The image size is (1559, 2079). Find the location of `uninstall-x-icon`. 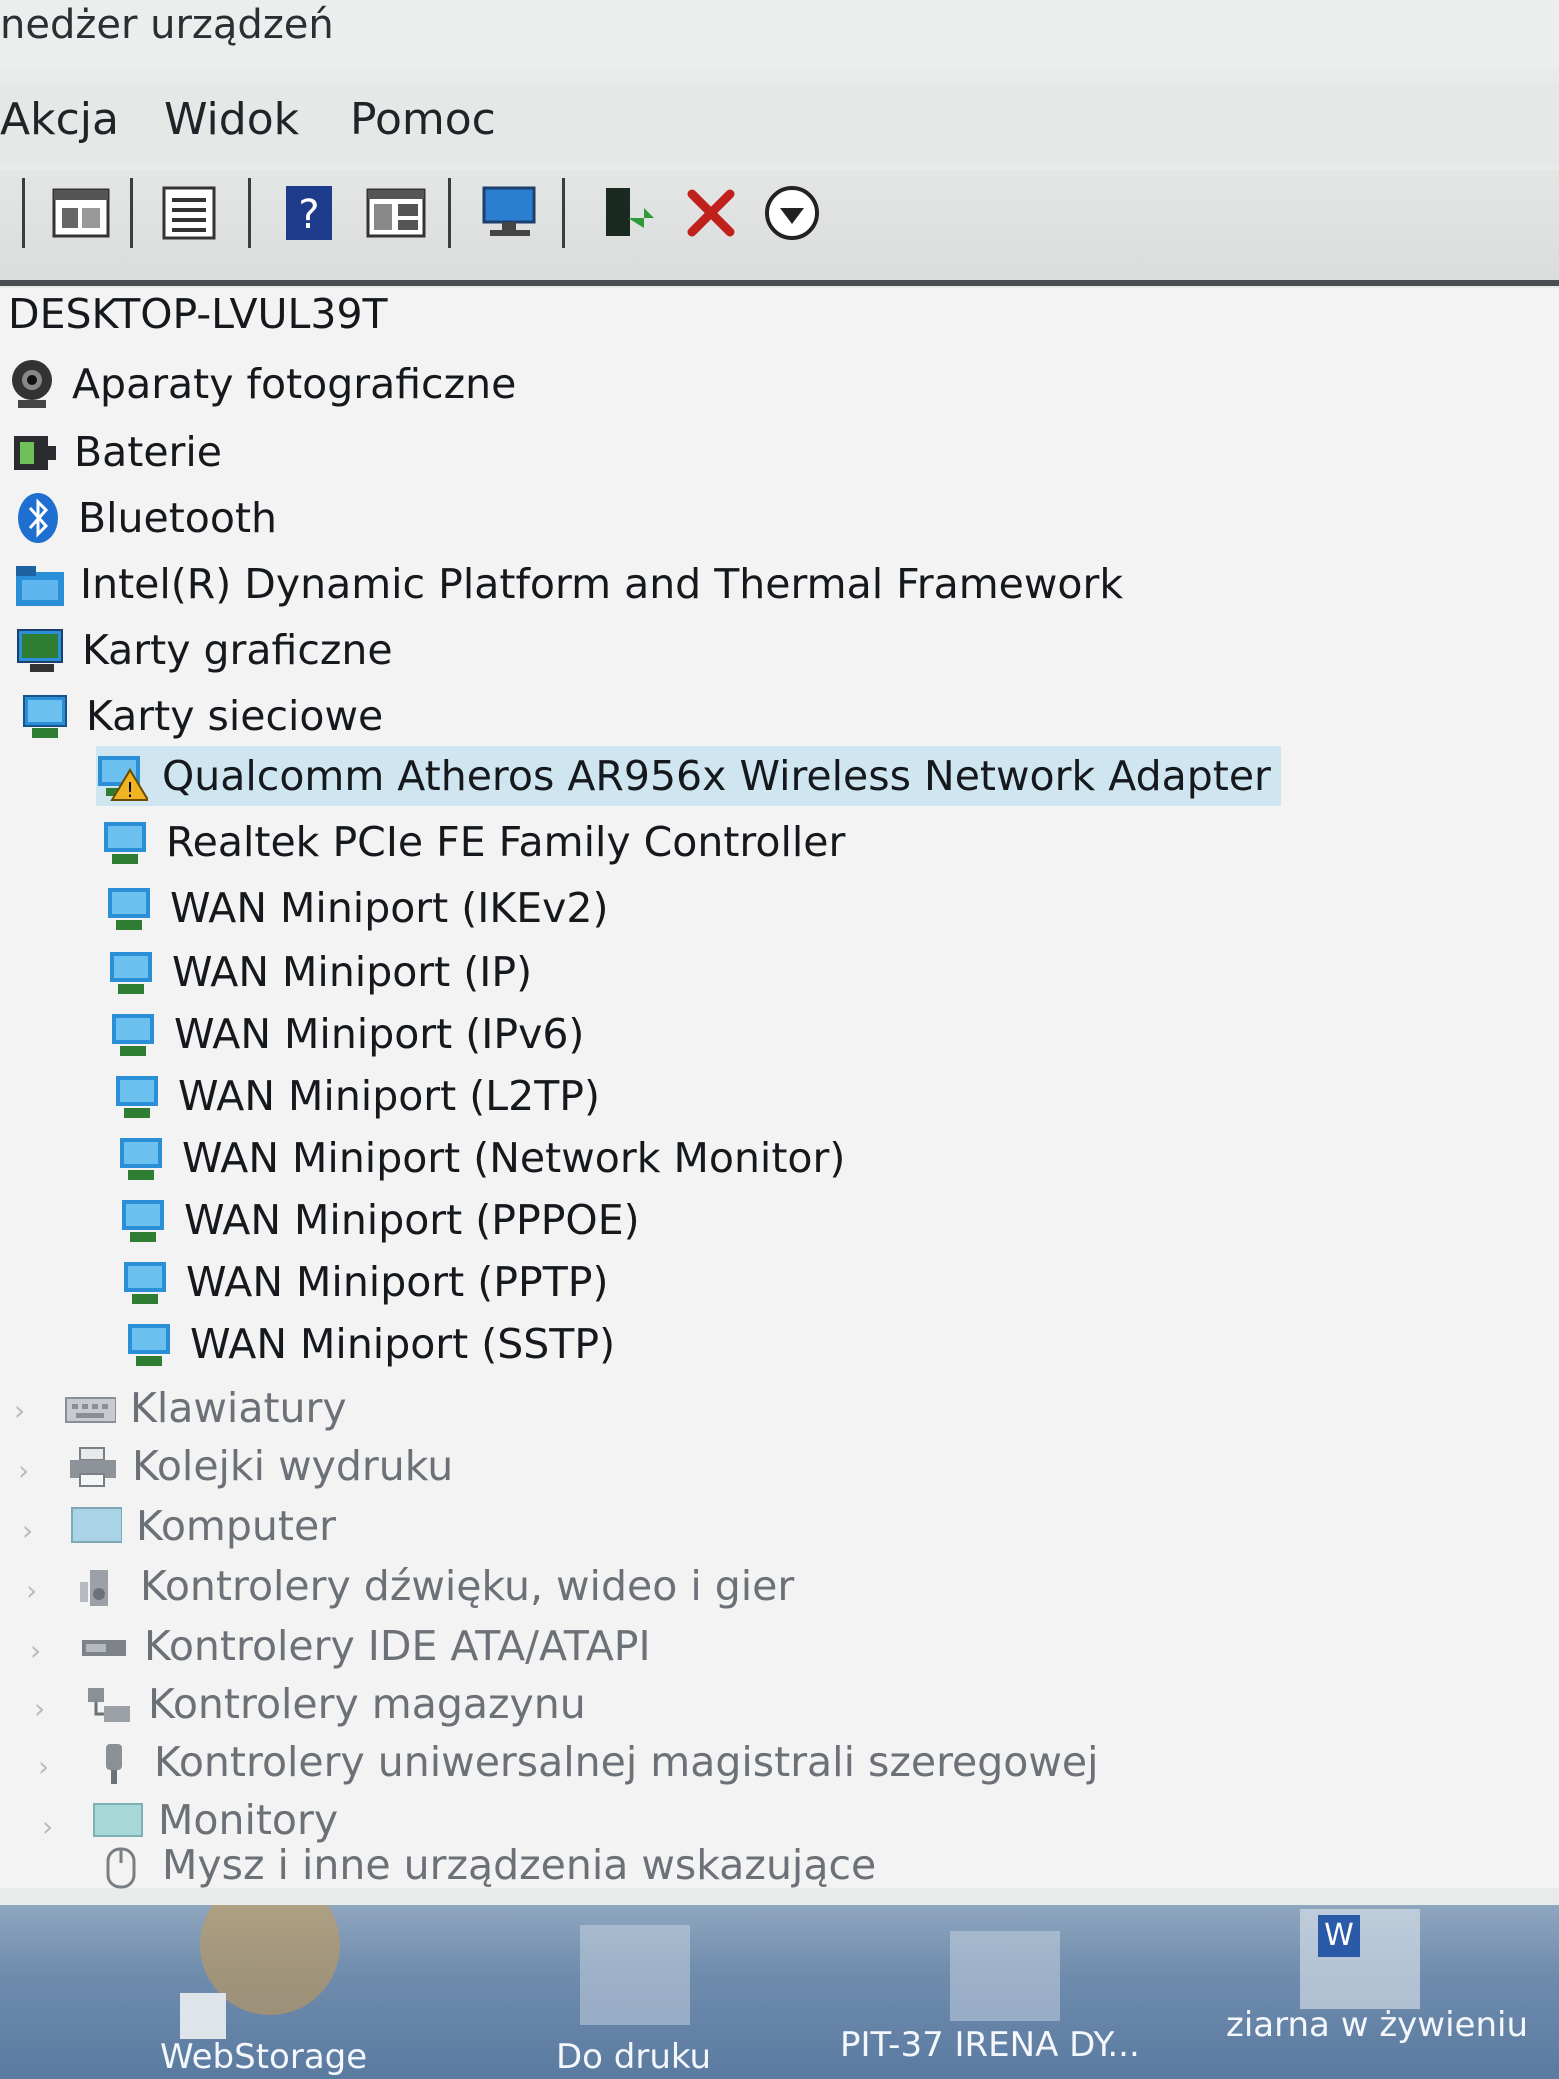

uninstall-x-icon is located at coordinates (712, 213).